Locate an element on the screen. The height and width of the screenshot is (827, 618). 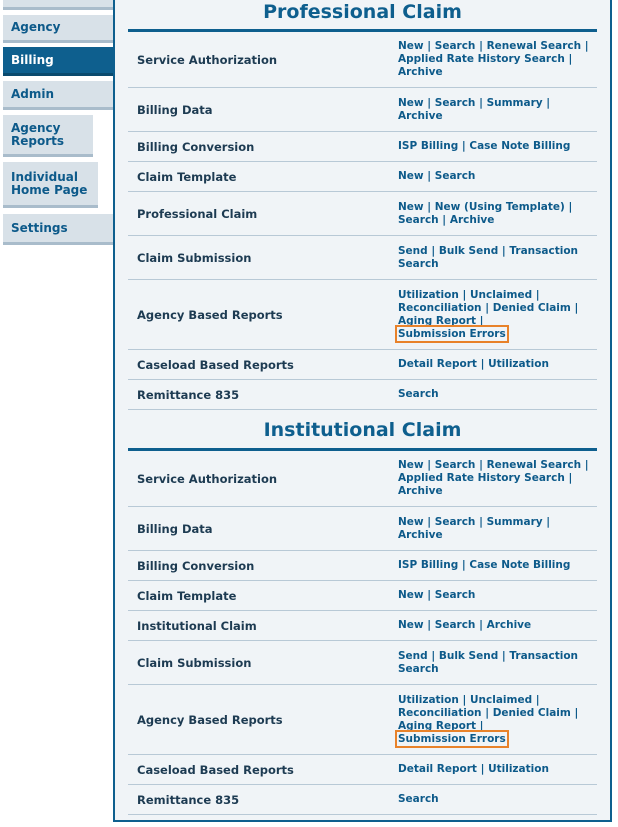
menu-row-links: Detail Report | Utilization is located at coordinates (497, 769).